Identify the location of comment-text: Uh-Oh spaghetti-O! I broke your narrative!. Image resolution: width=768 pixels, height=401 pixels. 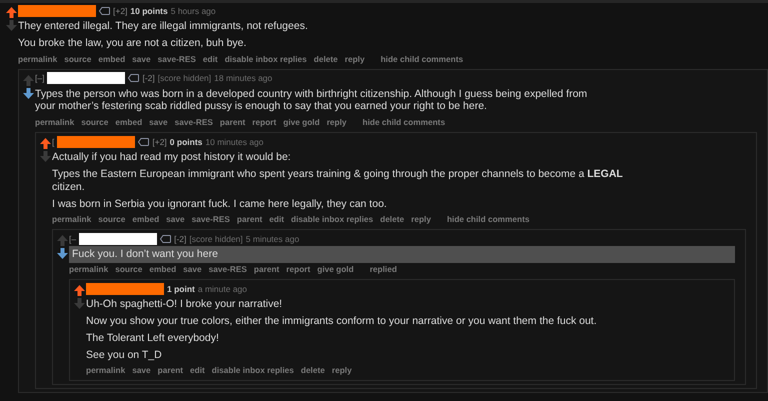
(185, 304).